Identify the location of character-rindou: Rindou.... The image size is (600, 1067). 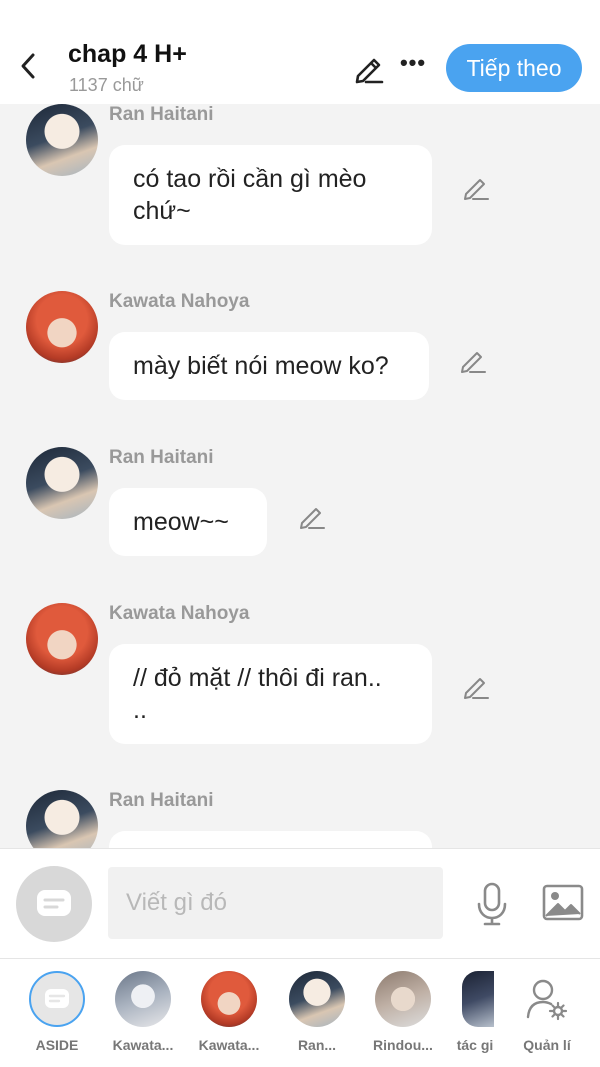
(403, 1011).